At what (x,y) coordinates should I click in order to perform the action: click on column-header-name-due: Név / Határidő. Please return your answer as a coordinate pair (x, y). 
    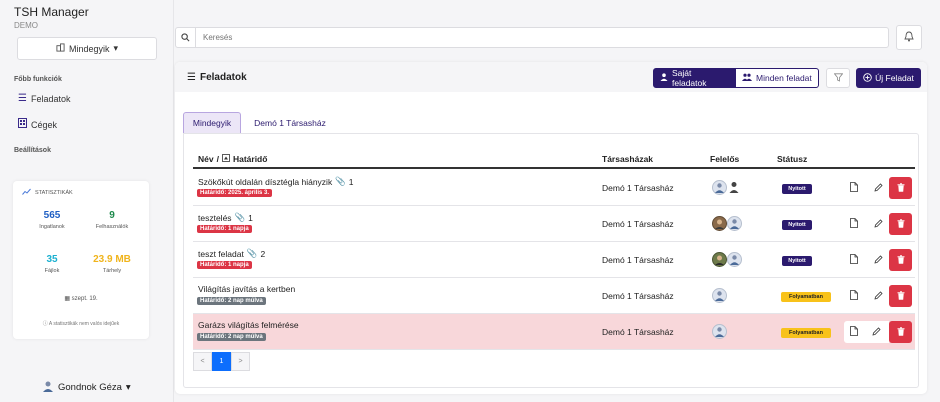
    Looking at the image, I should click on (232, 159).